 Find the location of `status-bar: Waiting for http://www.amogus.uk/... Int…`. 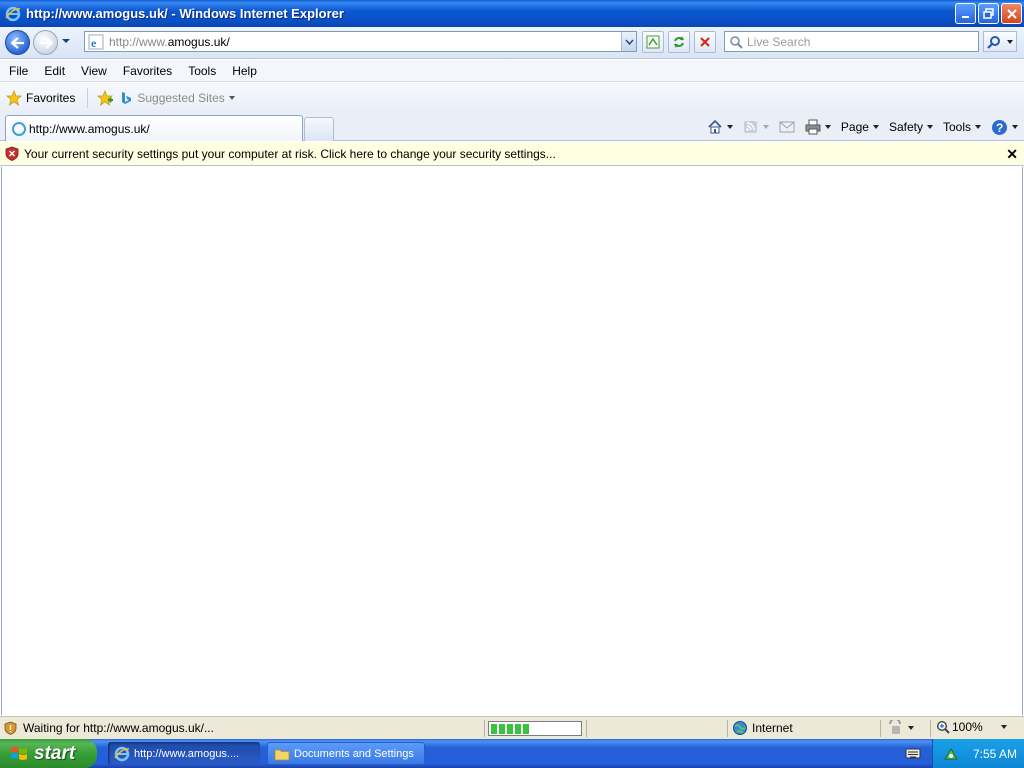

status-bar: Waiting for http://www.amogus.uk/... Int… is located at coordinates (512, 727).